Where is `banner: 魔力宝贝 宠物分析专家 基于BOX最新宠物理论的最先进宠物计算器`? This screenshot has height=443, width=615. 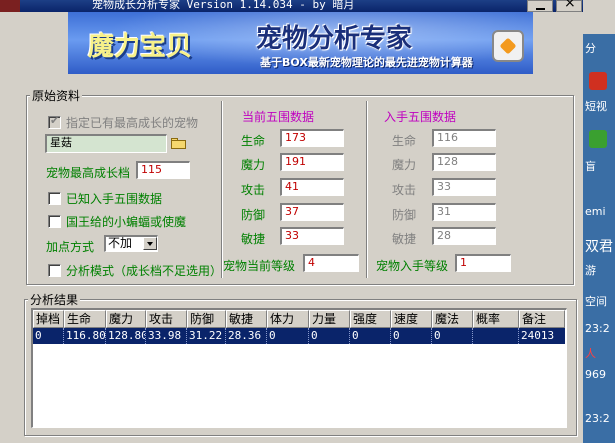
banner: 魔力宝贝 宠物分析专家 基于BOX最新宠物理论的最先进宠物计算器 is located at coordinates (300, 43).